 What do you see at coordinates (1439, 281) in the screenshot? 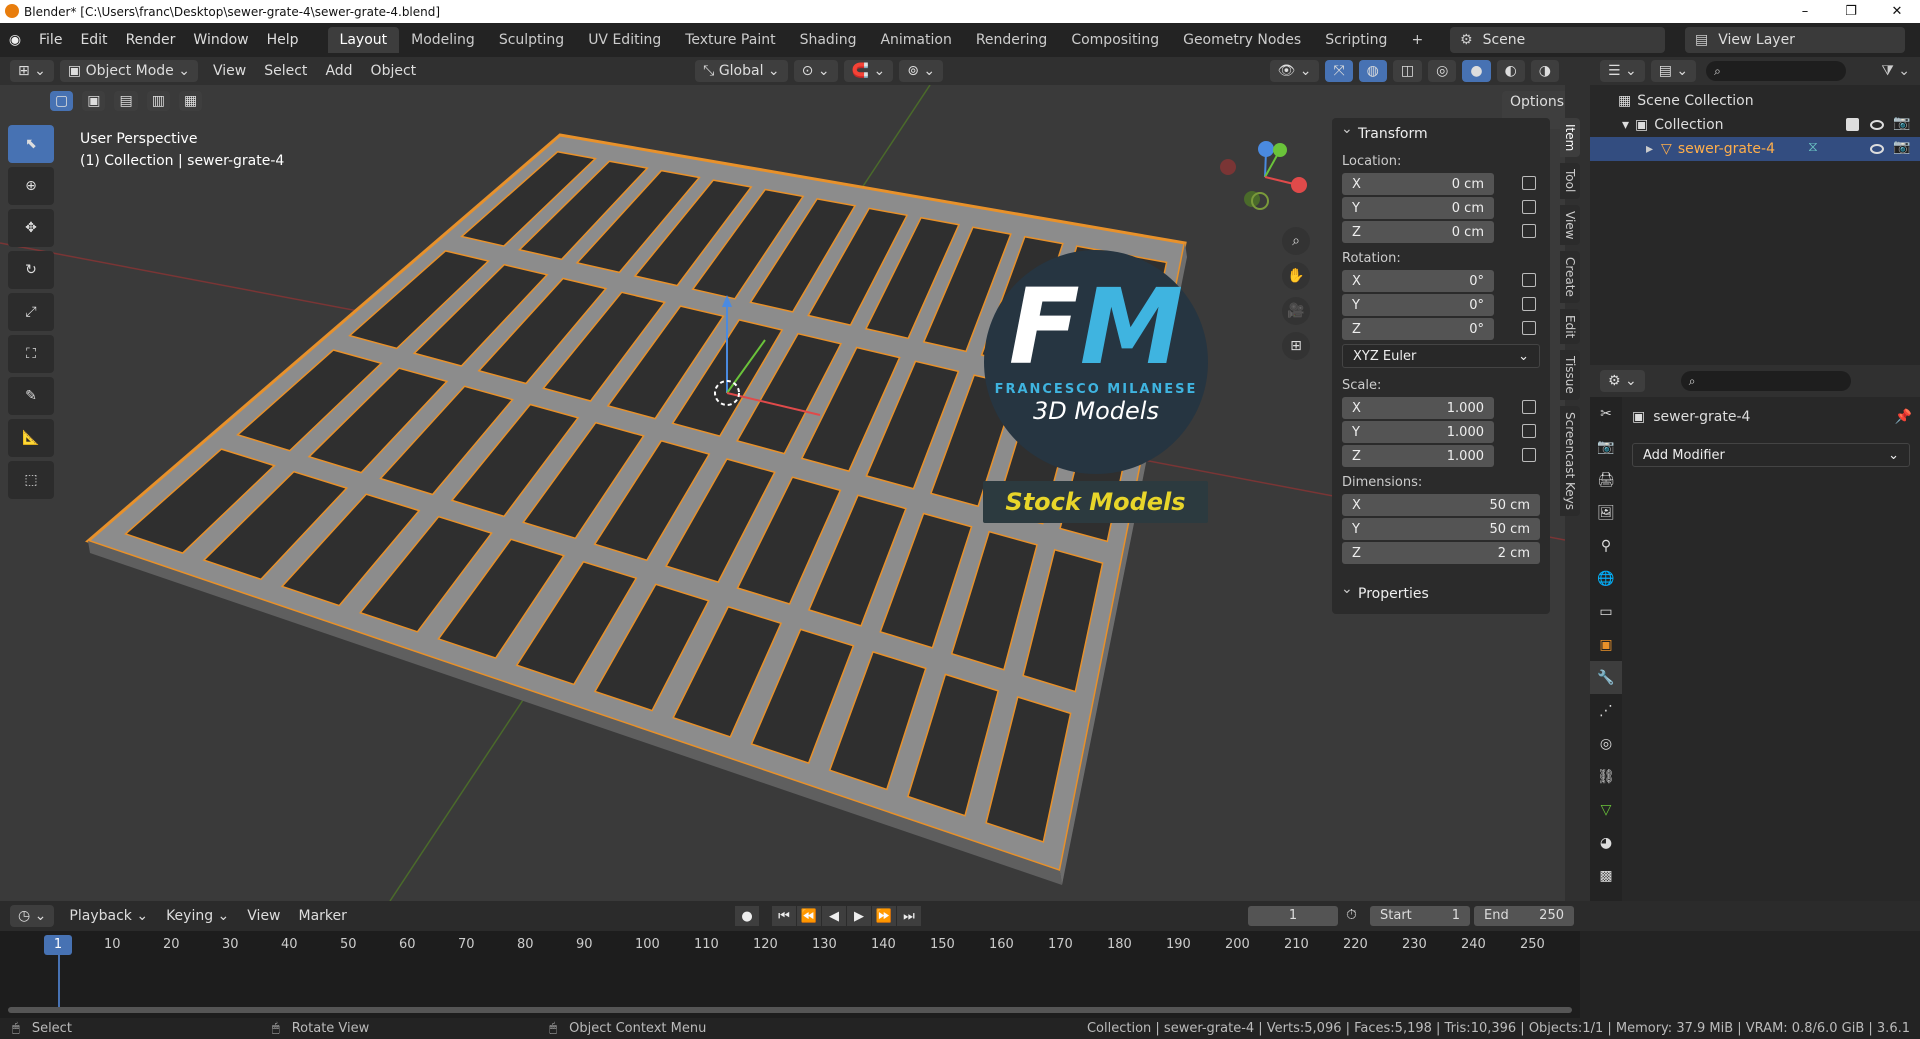
I see `rotation-x-field: X 0°` at bounding box center [1439, 281].